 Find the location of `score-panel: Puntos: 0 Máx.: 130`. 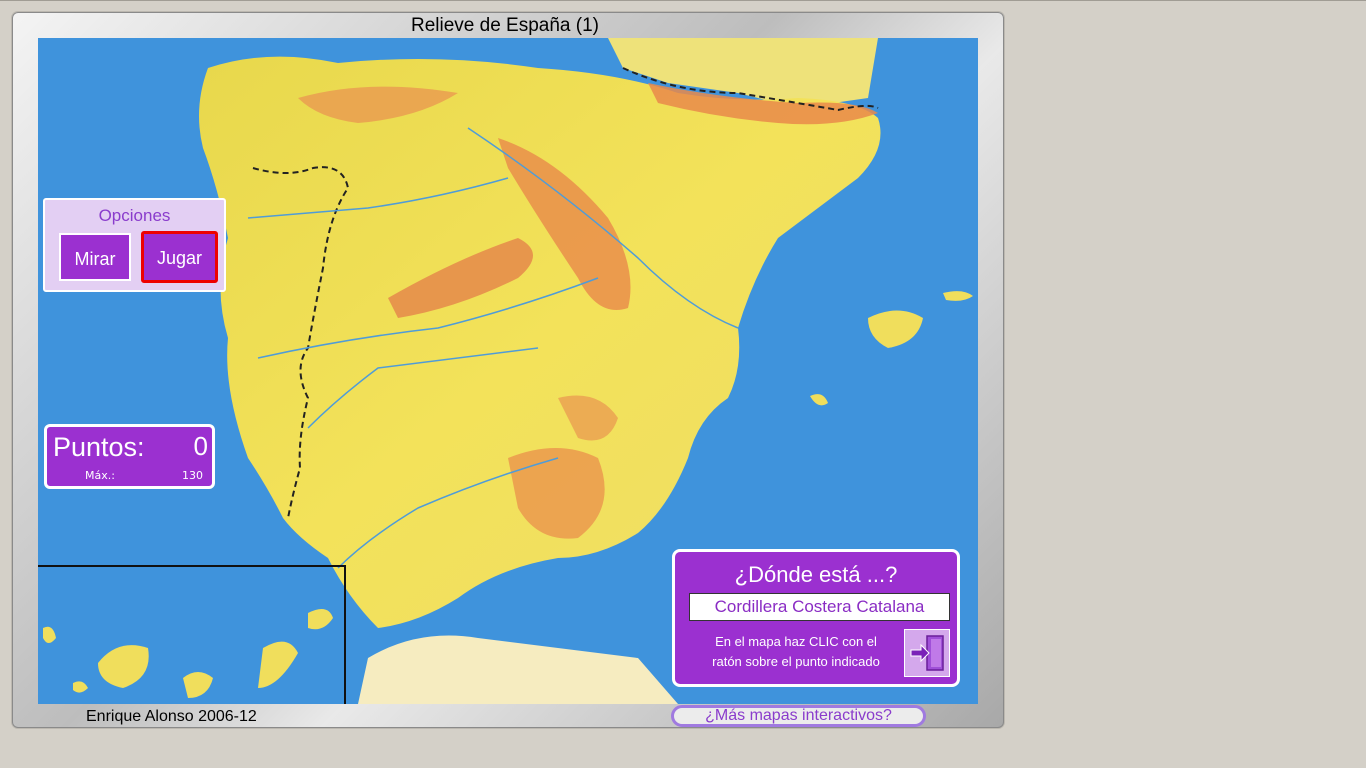

score-panel: Puntos: 0 Máx.: 130 is located at coordinates (129, 456).